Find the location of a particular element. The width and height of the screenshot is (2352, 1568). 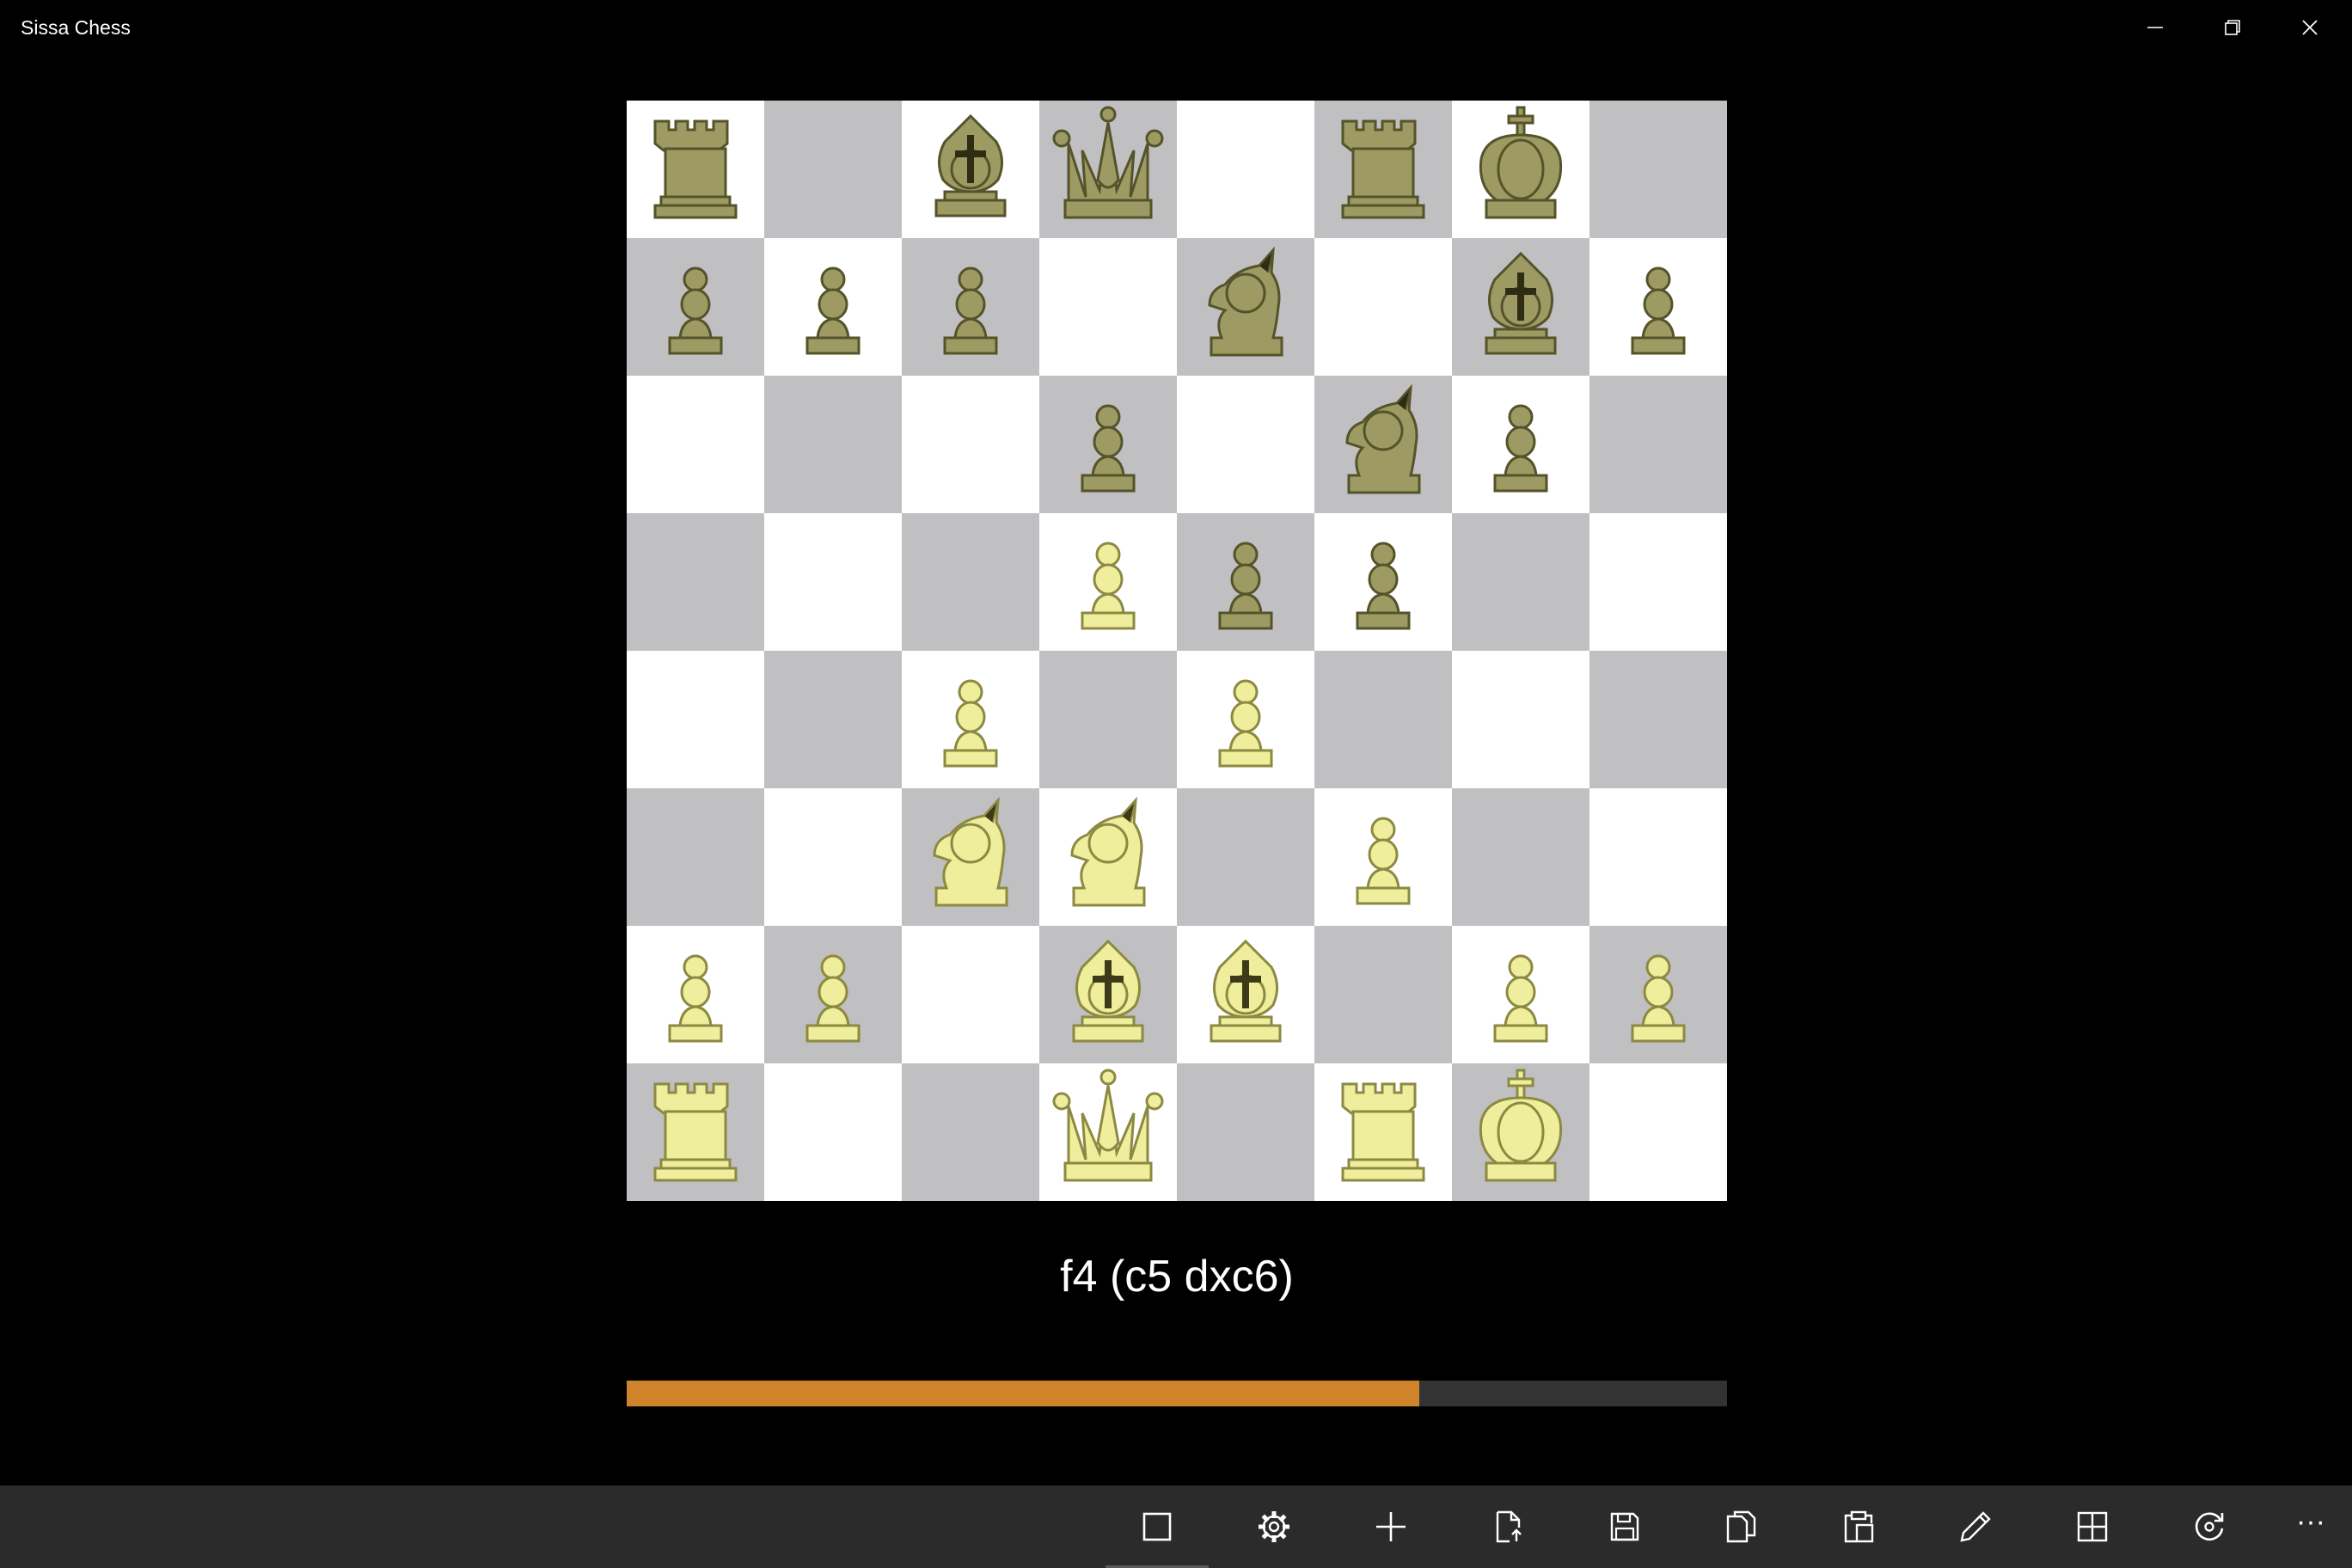

square-d8 is located at coordinates (1108, 169).